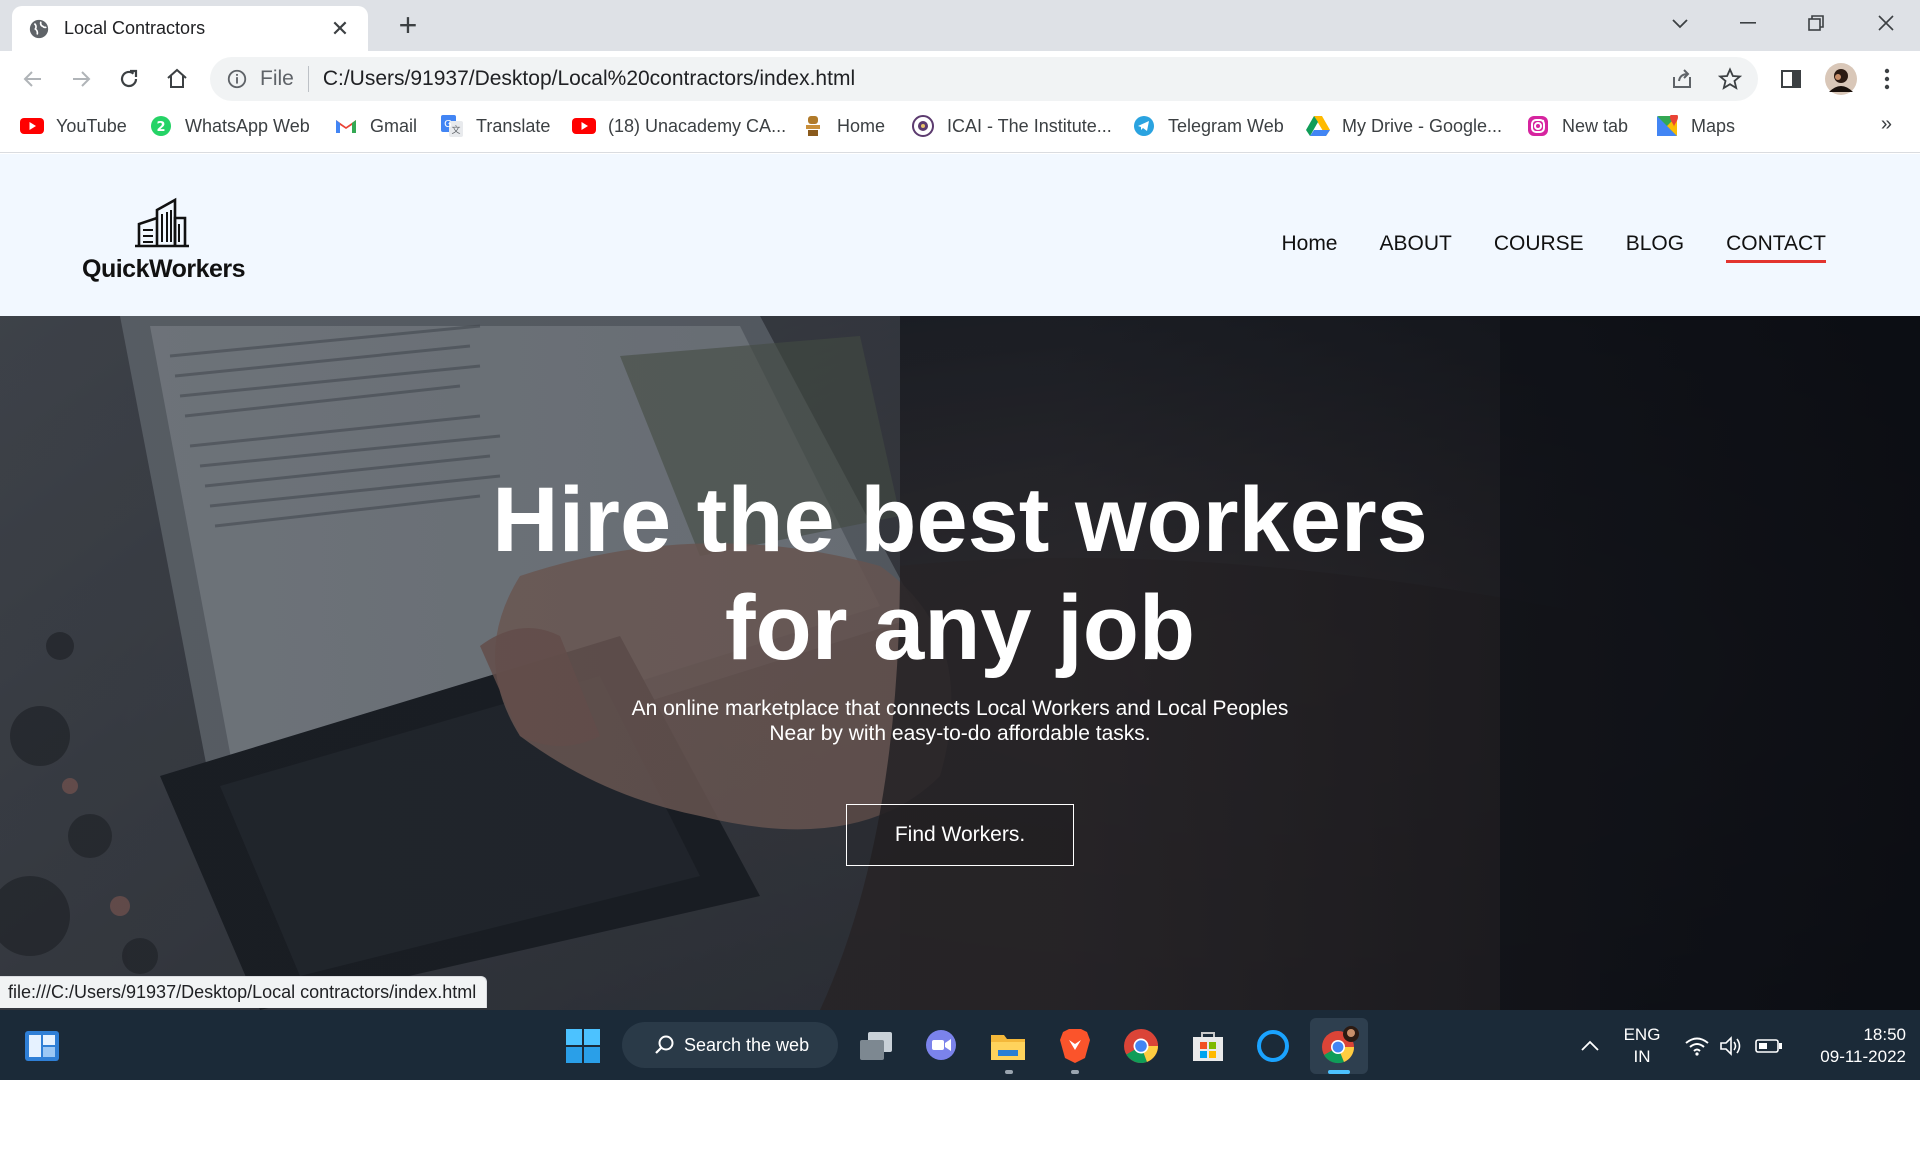 This screenshot has width=1920, height=1152. I want to click on cortana-icon, so click(1273, 1046).